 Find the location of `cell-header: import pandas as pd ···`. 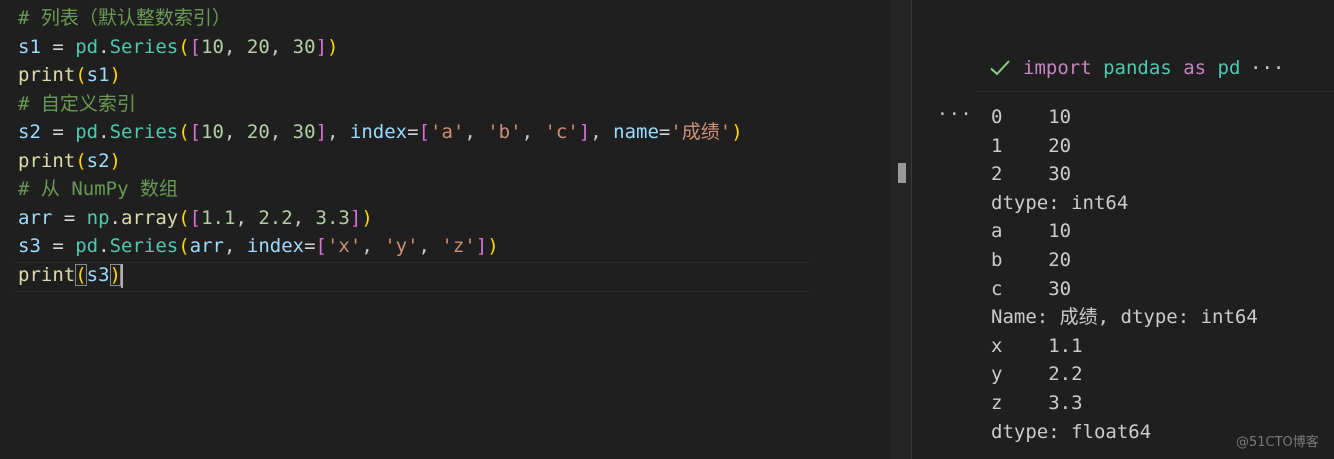

cell-header: import pandas as pd ··· is located at coordinates (1156, 71).